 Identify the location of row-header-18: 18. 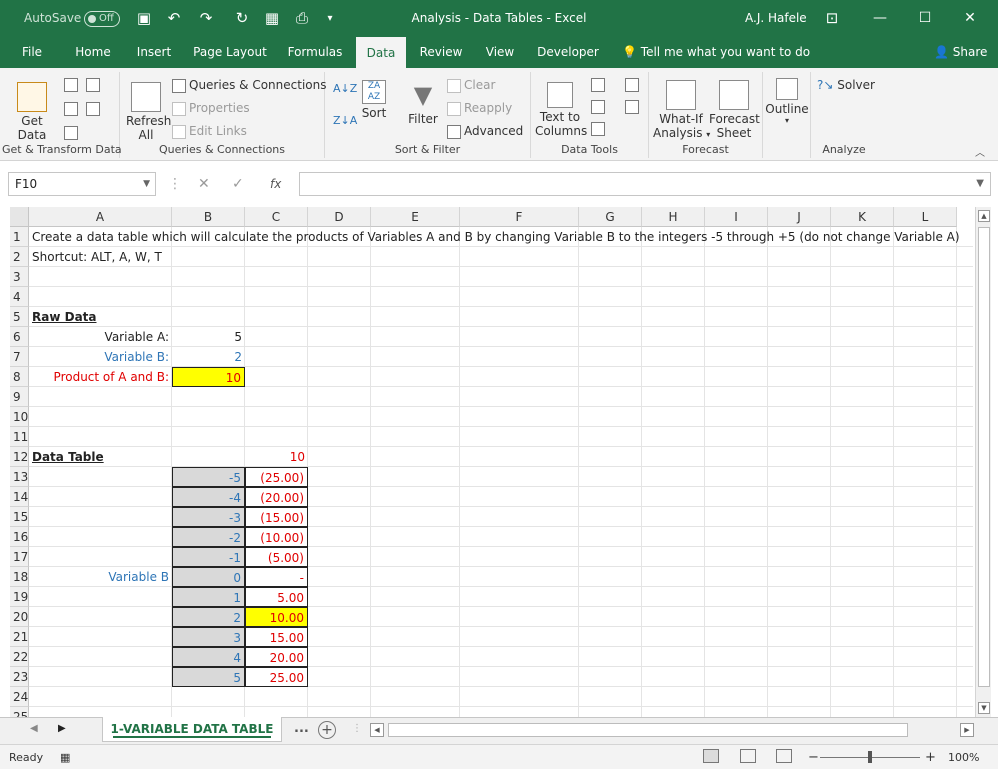
(19, 577).